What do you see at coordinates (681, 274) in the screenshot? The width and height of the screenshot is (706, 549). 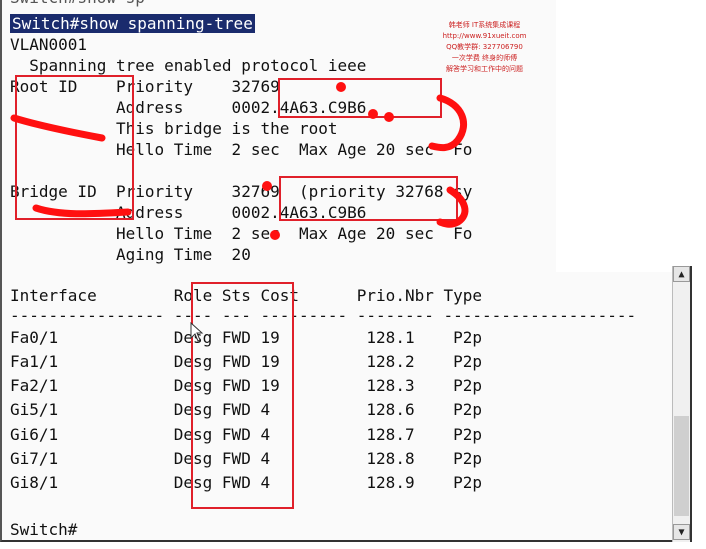 I see `scroll-up-arrow-icon: ▲` at bounding box center [681, 274].